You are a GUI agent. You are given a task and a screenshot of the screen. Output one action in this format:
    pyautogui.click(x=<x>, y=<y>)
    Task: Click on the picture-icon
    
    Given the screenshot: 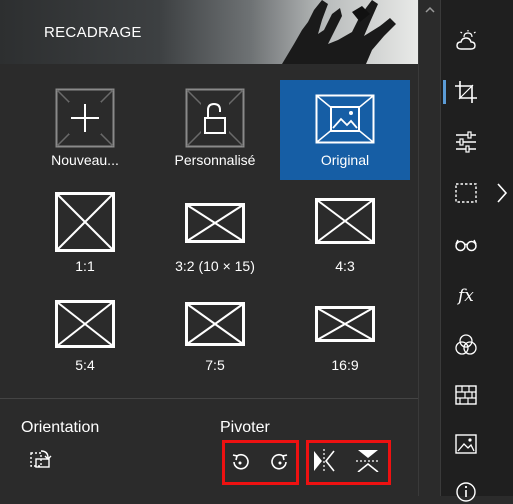 What is the action you would take?
    pyautogui.click(x=466, y=444)
    